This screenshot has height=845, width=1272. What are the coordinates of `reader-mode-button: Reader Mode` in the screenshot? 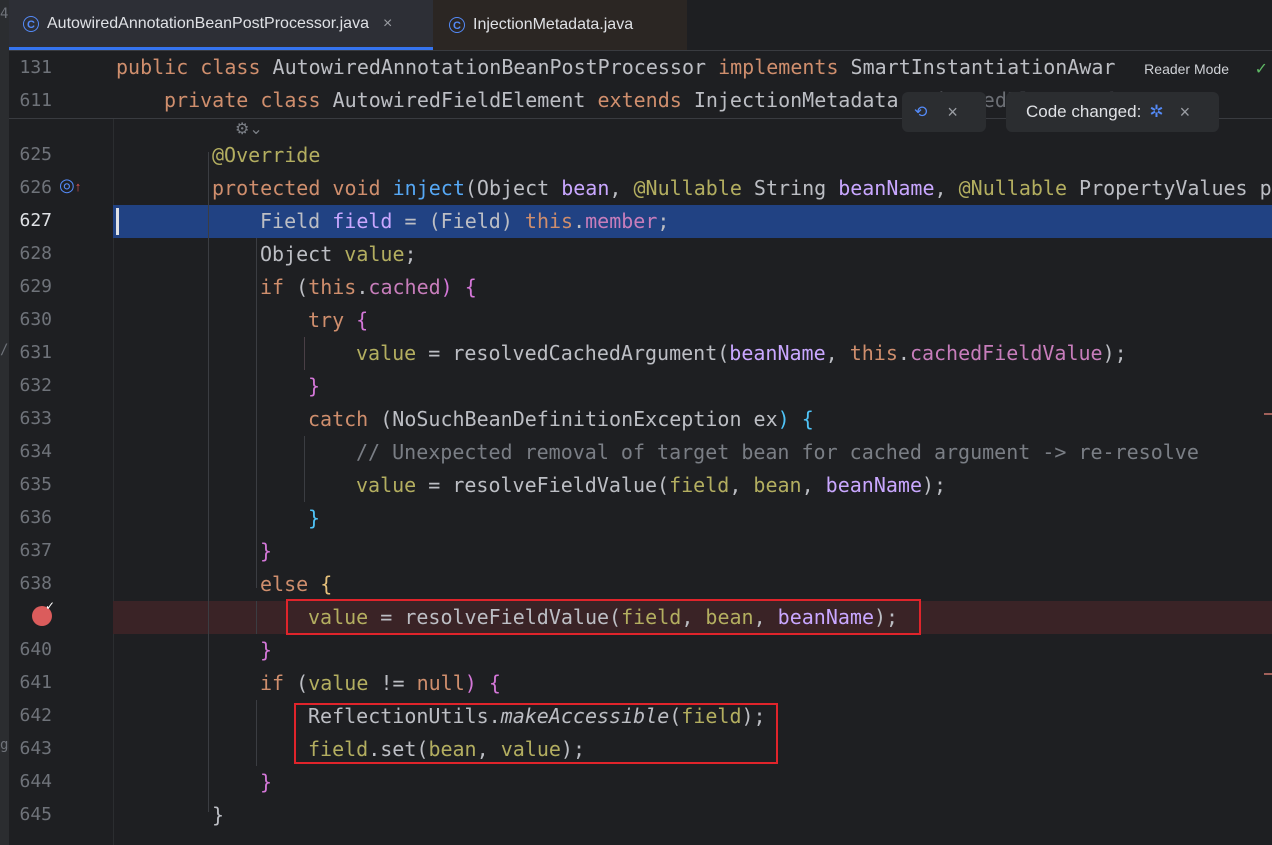 It's located at (1186, 69).